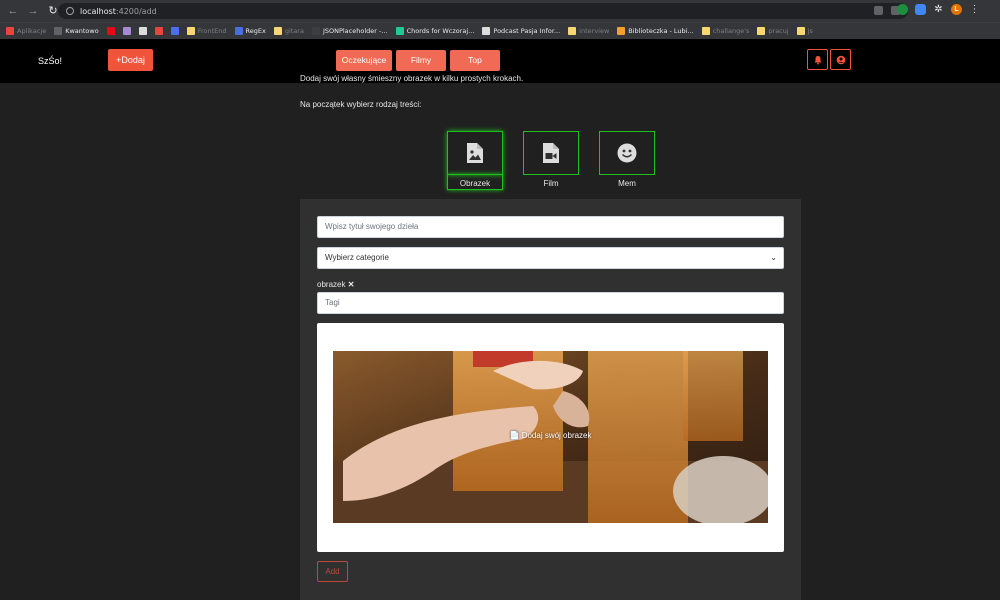 This screenshot has height=600, width=1000. I want to click on url-text: localhost:4200/add, so click(118, 11).